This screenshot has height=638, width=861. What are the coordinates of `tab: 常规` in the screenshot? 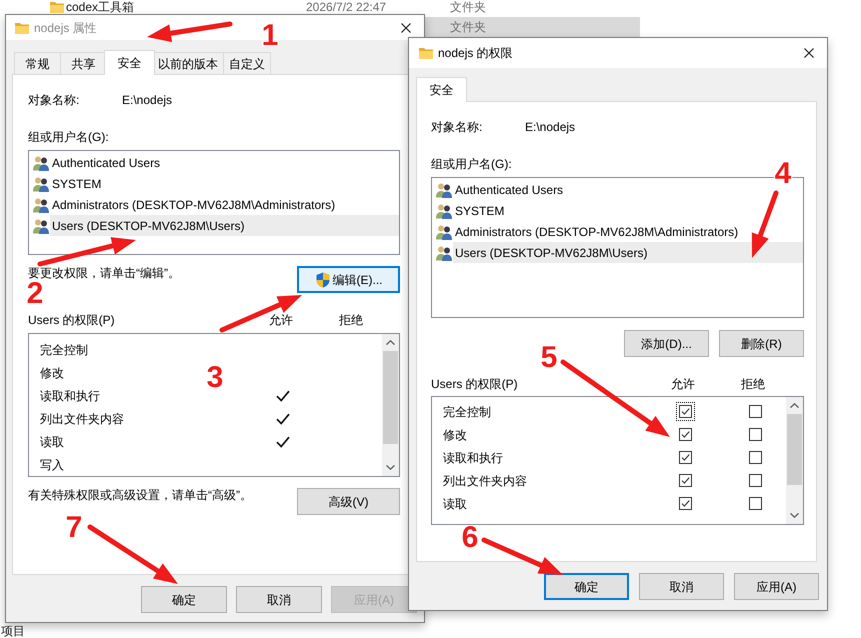 It's located at (37, 63).